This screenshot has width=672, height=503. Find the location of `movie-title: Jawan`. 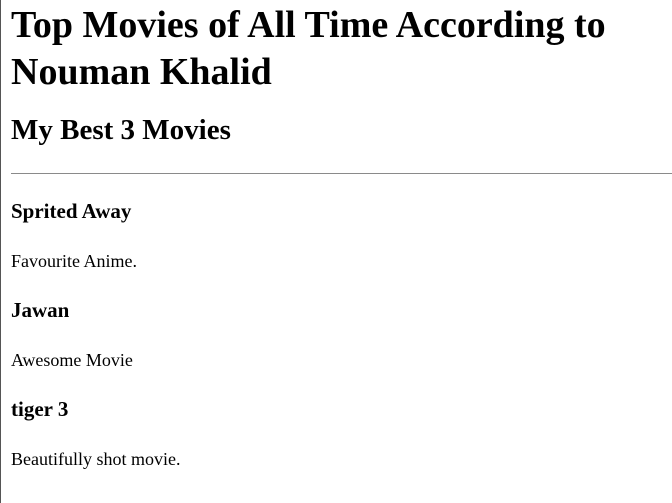

movie-title: Jawan is located at coordinates (40, 310).